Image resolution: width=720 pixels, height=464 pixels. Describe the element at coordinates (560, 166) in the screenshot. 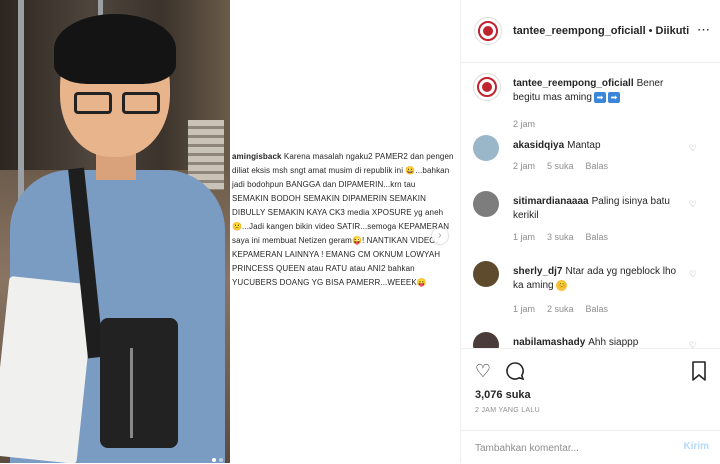

I see `comment-likes: 5 suka` at that location.